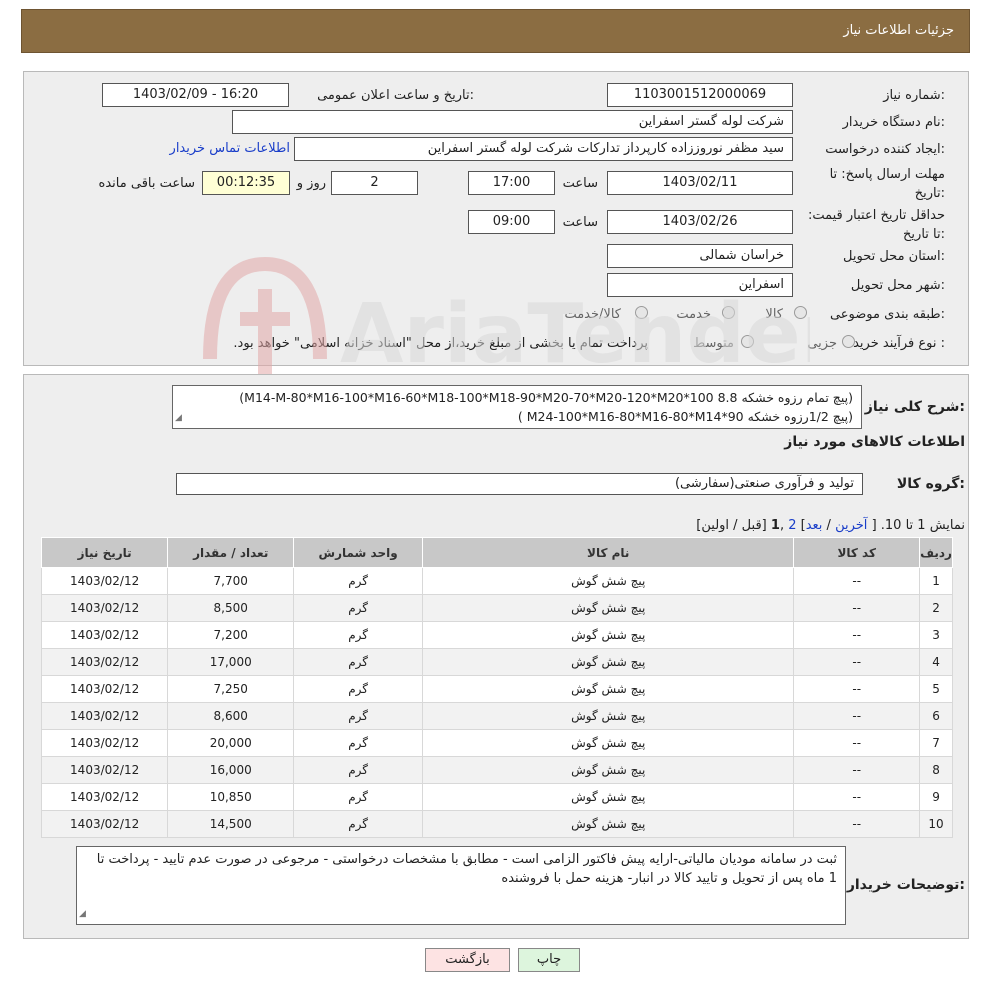 Image resolution: width=985 pixels, height=993 pixels. I want to click on table-row: 2 -- پیچ شش گوش گرم 8,500 1403/02/12, so click(496, 608).